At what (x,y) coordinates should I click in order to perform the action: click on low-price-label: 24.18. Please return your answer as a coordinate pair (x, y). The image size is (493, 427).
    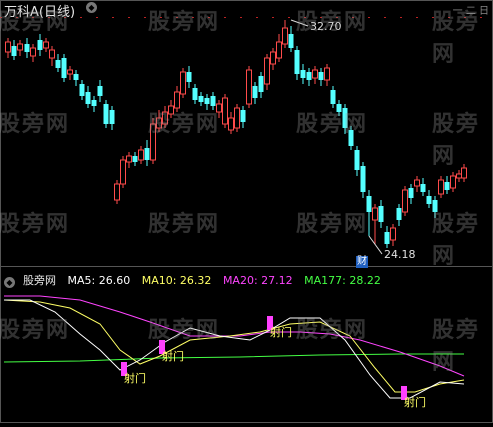
    Looking at the image, I should click on (400, 254).